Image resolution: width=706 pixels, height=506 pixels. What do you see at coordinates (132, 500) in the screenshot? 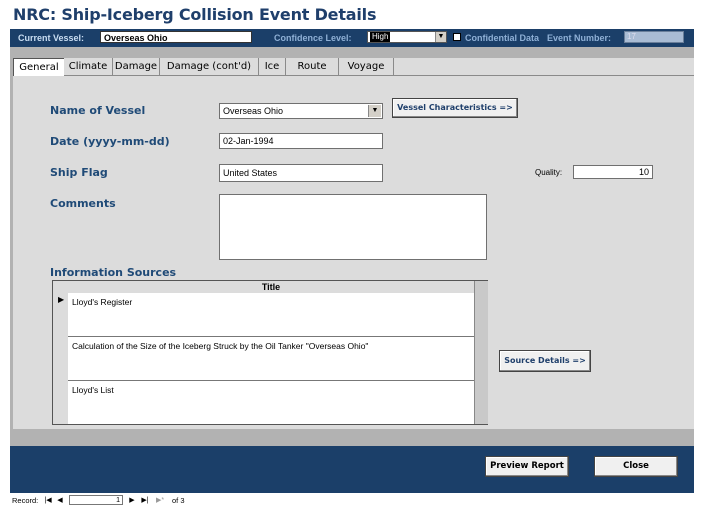
I see `next-record-icon: ▶` at bounding box center [132, 500].